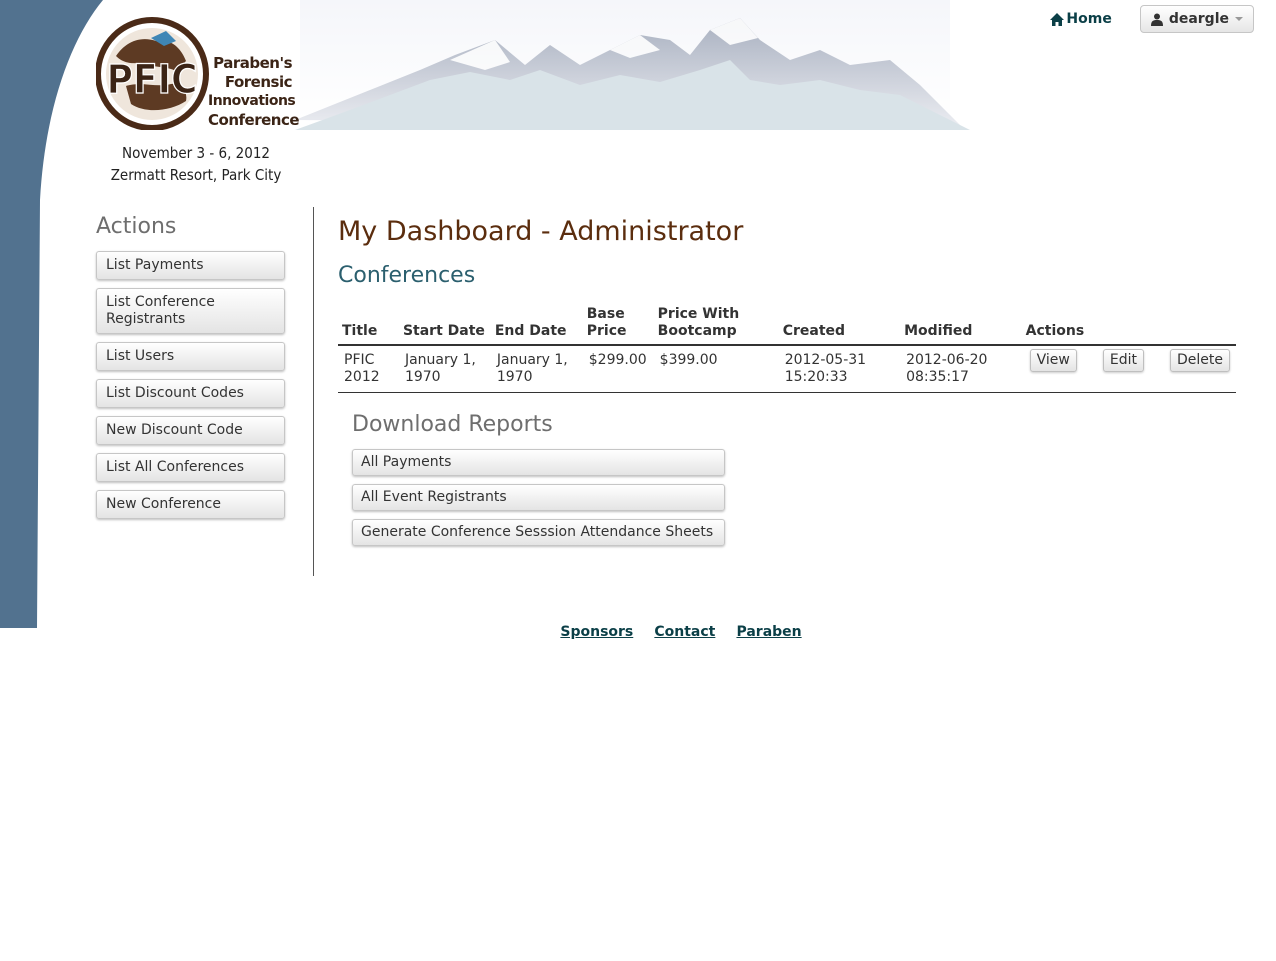 The image size is (1276, 961). I want to click on top-nav: Home deargle, so click(1152, 19).